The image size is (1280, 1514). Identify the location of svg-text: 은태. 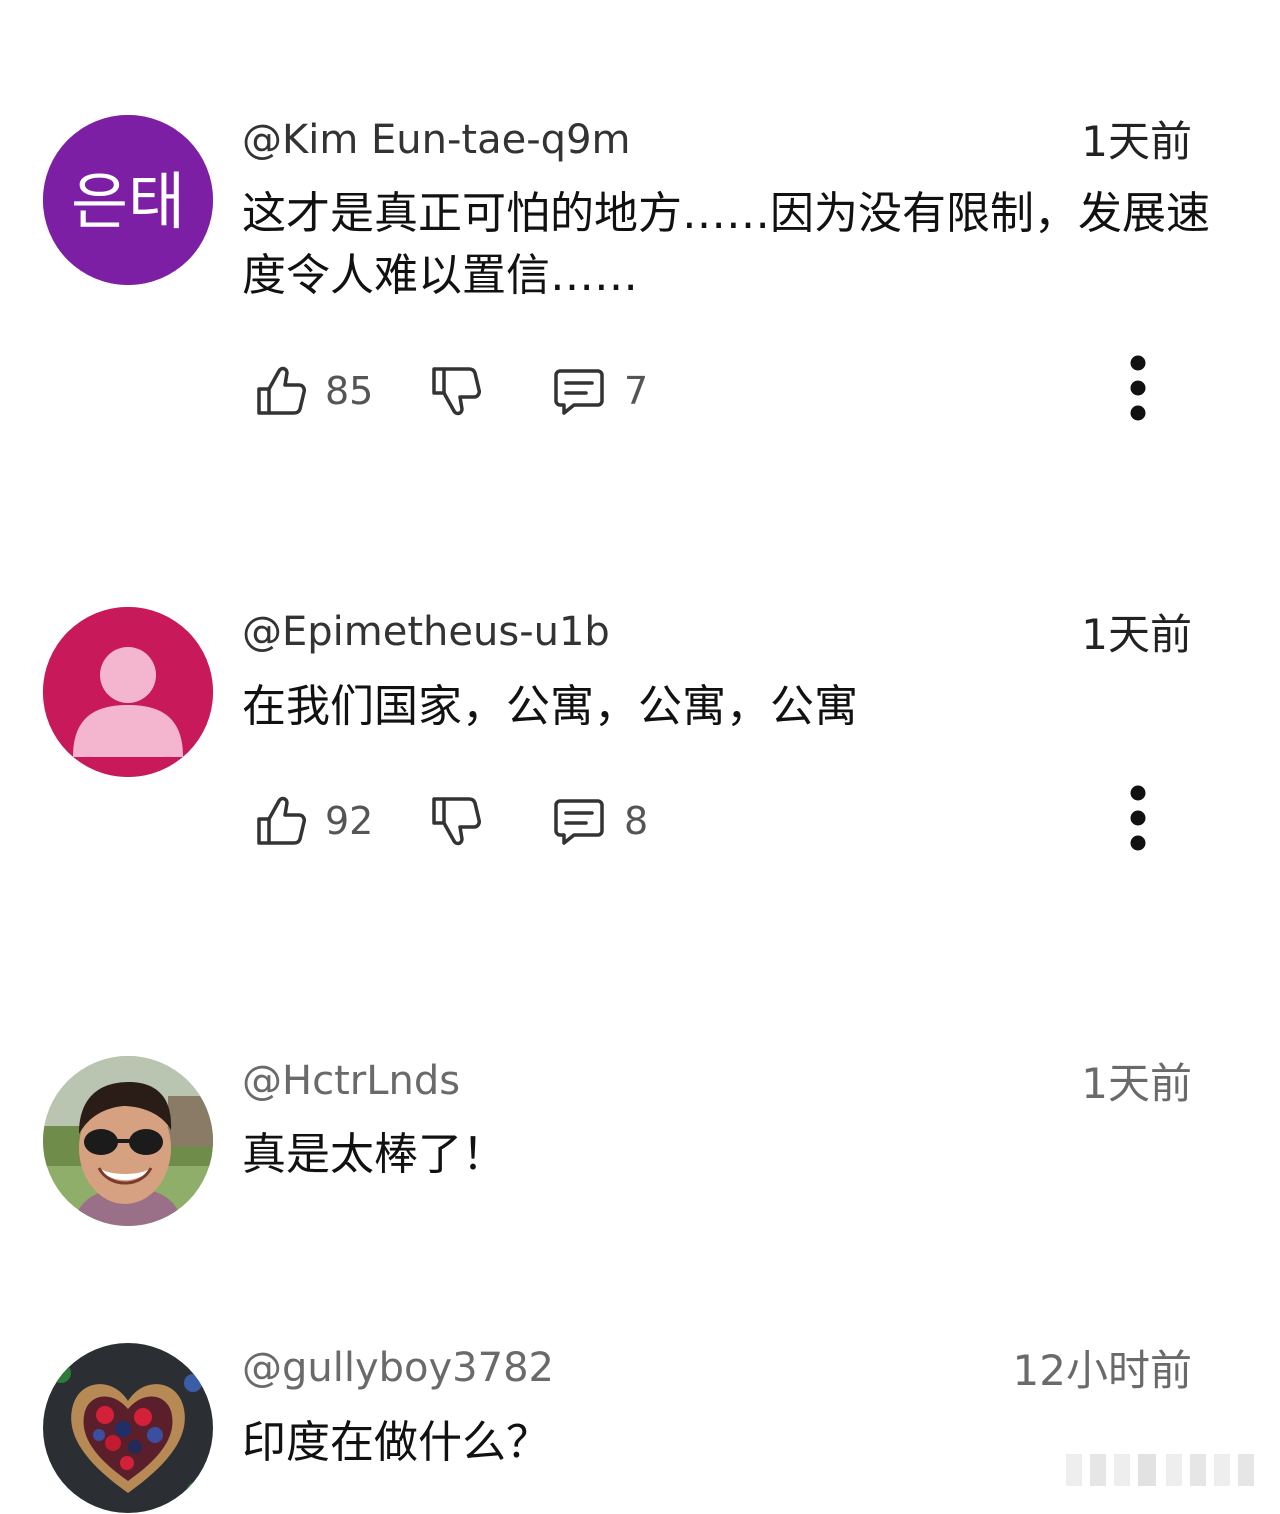
(128, 201).